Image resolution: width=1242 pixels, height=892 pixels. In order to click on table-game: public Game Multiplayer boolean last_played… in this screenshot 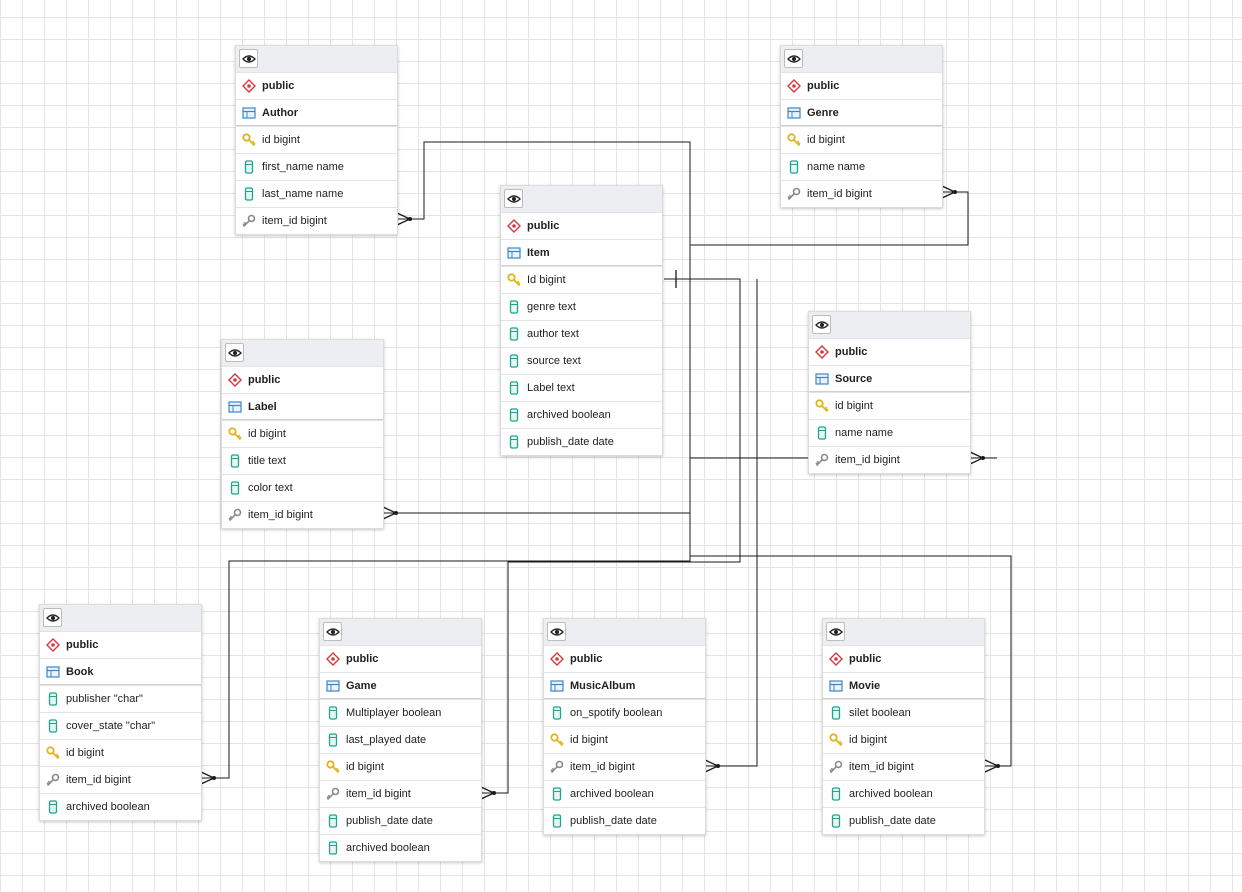, I will do `click(400, 740)`.